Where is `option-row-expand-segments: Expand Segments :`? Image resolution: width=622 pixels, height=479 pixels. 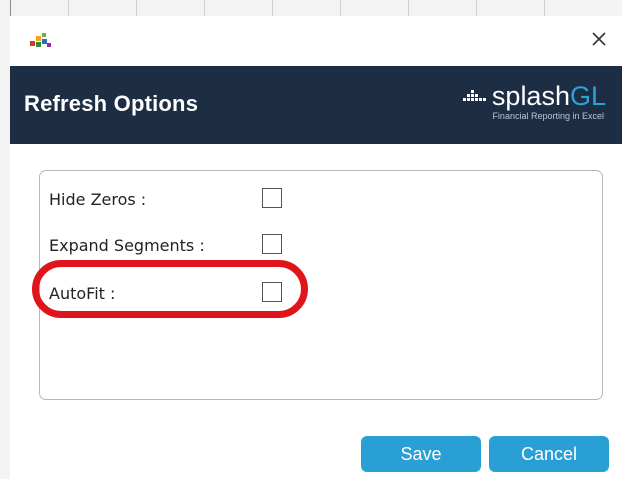 option-row-expand-segments: Expand Segments : is located at coordinates (199, 246).